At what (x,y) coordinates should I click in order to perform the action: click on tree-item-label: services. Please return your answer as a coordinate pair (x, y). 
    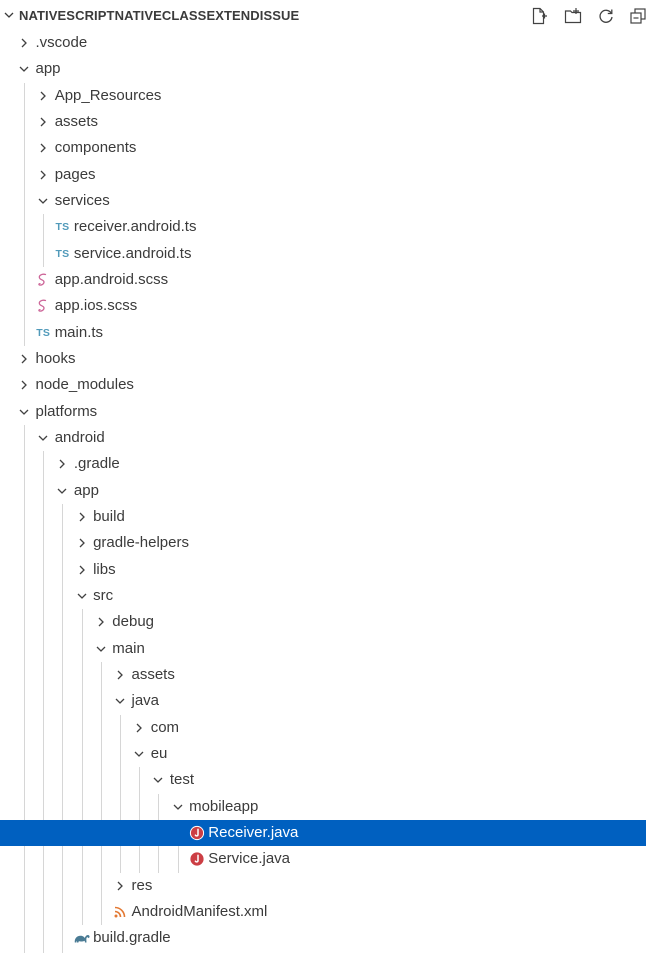
    Looking at the image, I should click on (82, 200).